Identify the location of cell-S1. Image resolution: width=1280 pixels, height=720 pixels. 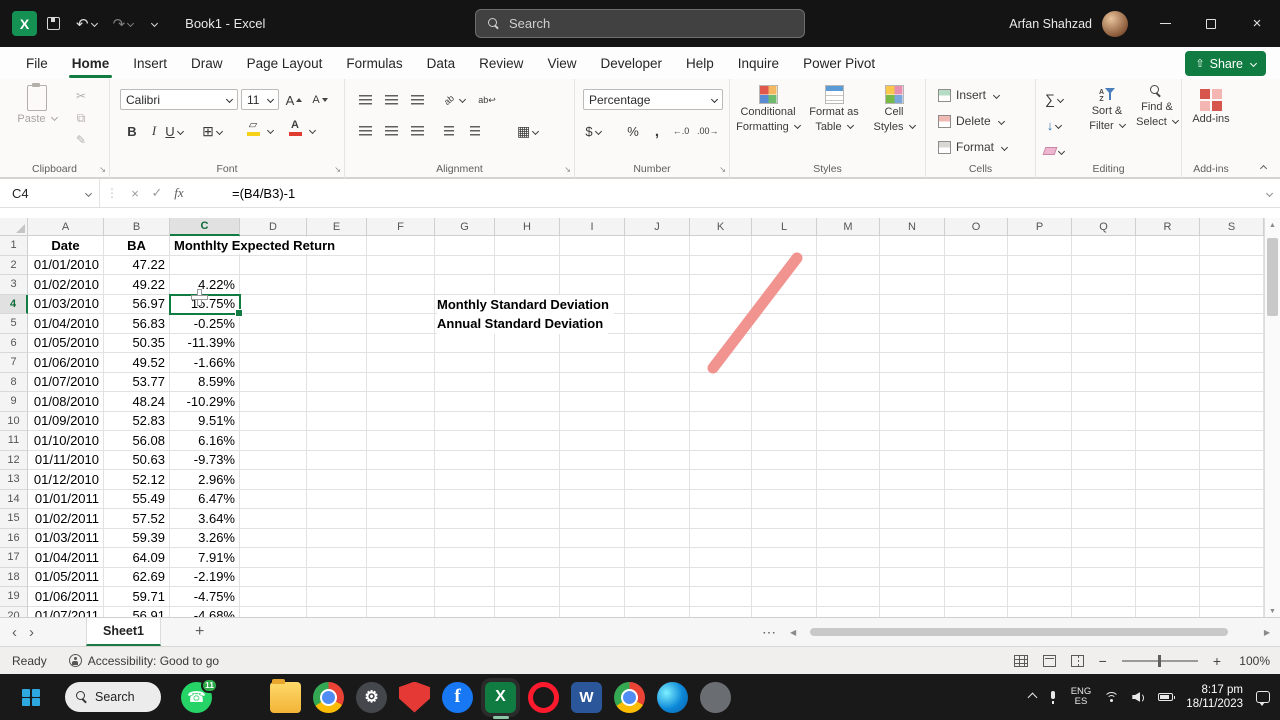
(1232, 246).